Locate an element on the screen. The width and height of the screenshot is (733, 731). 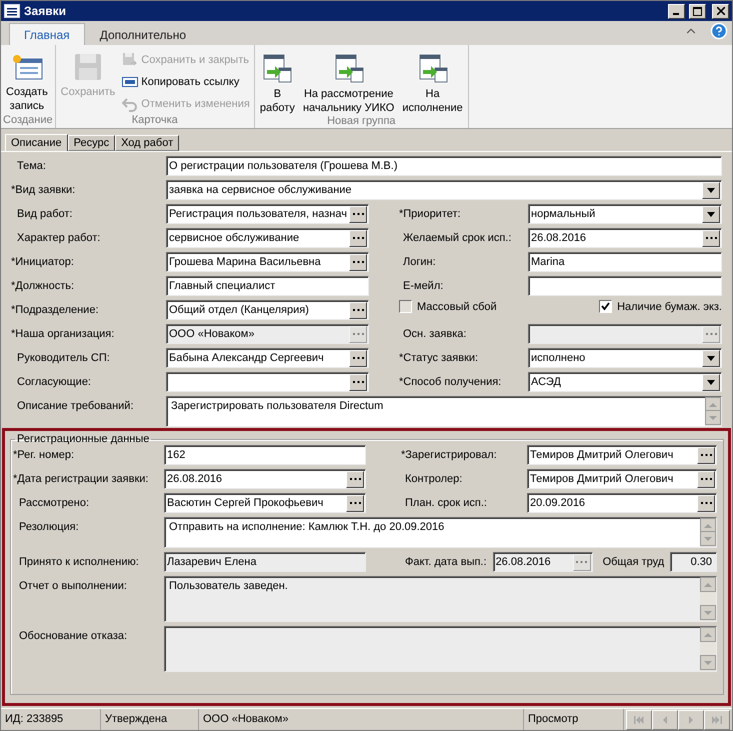
floppy-disk-icon is located at coordinates (130, 60).